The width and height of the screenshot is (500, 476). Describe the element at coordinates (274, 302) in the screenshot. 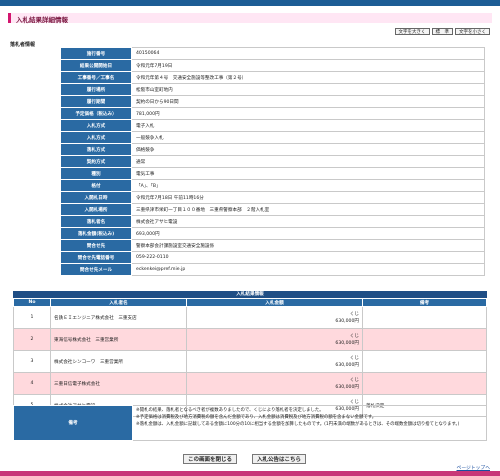

I see `col-amount: 入札金額` at that location.